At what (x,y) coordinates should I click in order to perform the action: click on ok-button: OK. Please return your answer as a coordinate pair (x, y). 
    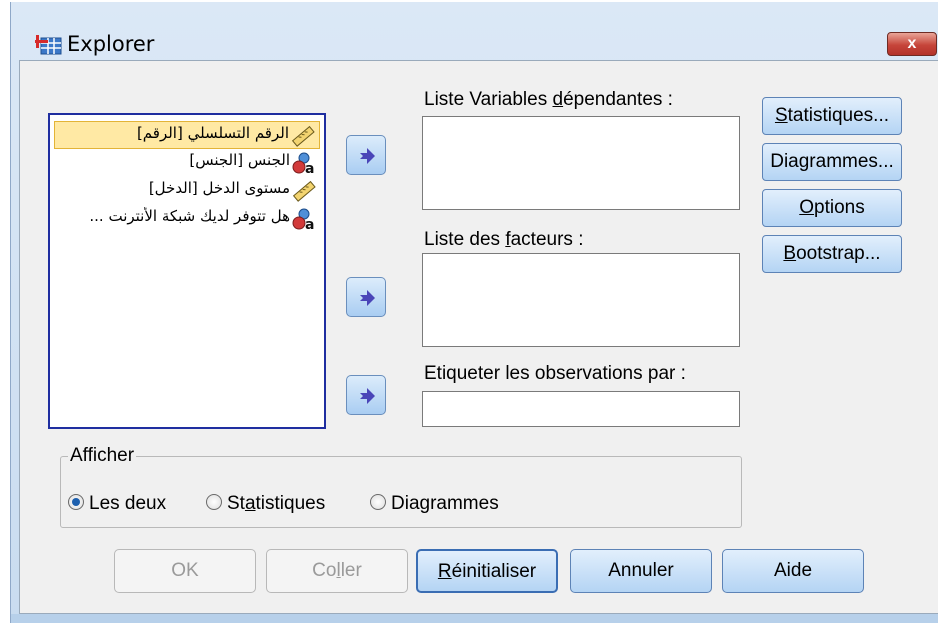
    Looking at the image, I should click on (185, 571).